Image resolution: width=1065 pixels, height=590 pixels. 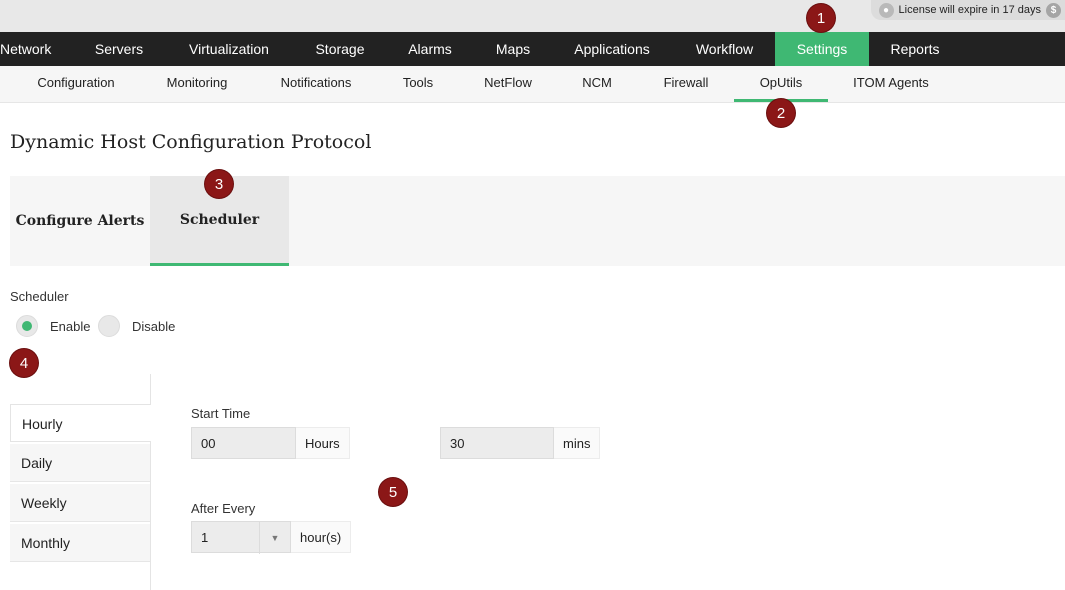 I want to click on frequency-hourly: Hourly, so click(x=80, y=423).